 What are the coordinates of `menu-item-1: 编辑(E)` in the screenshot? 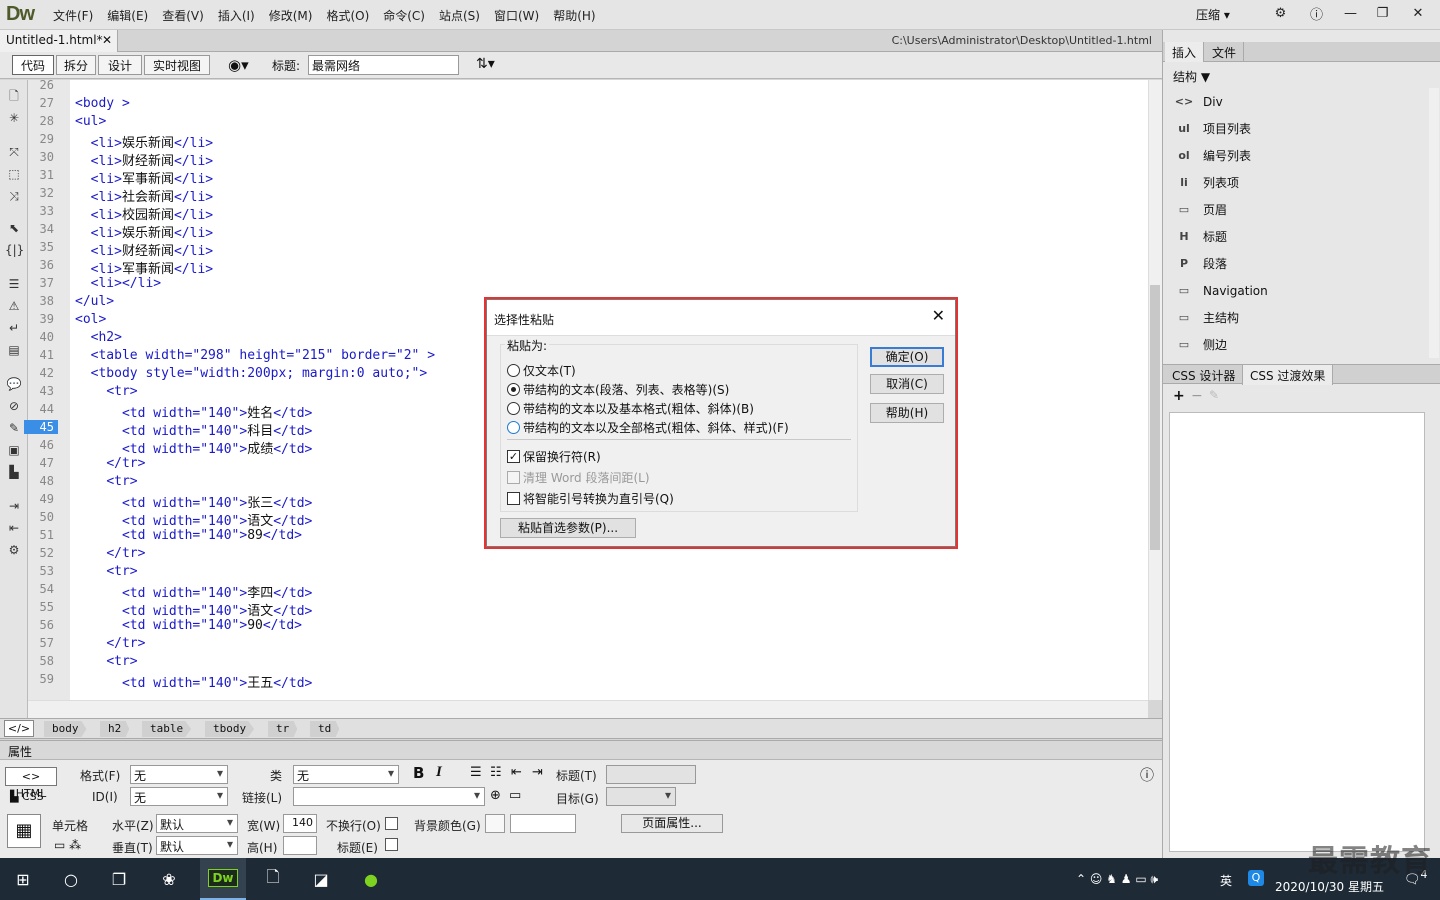 It's located at (127, 15).